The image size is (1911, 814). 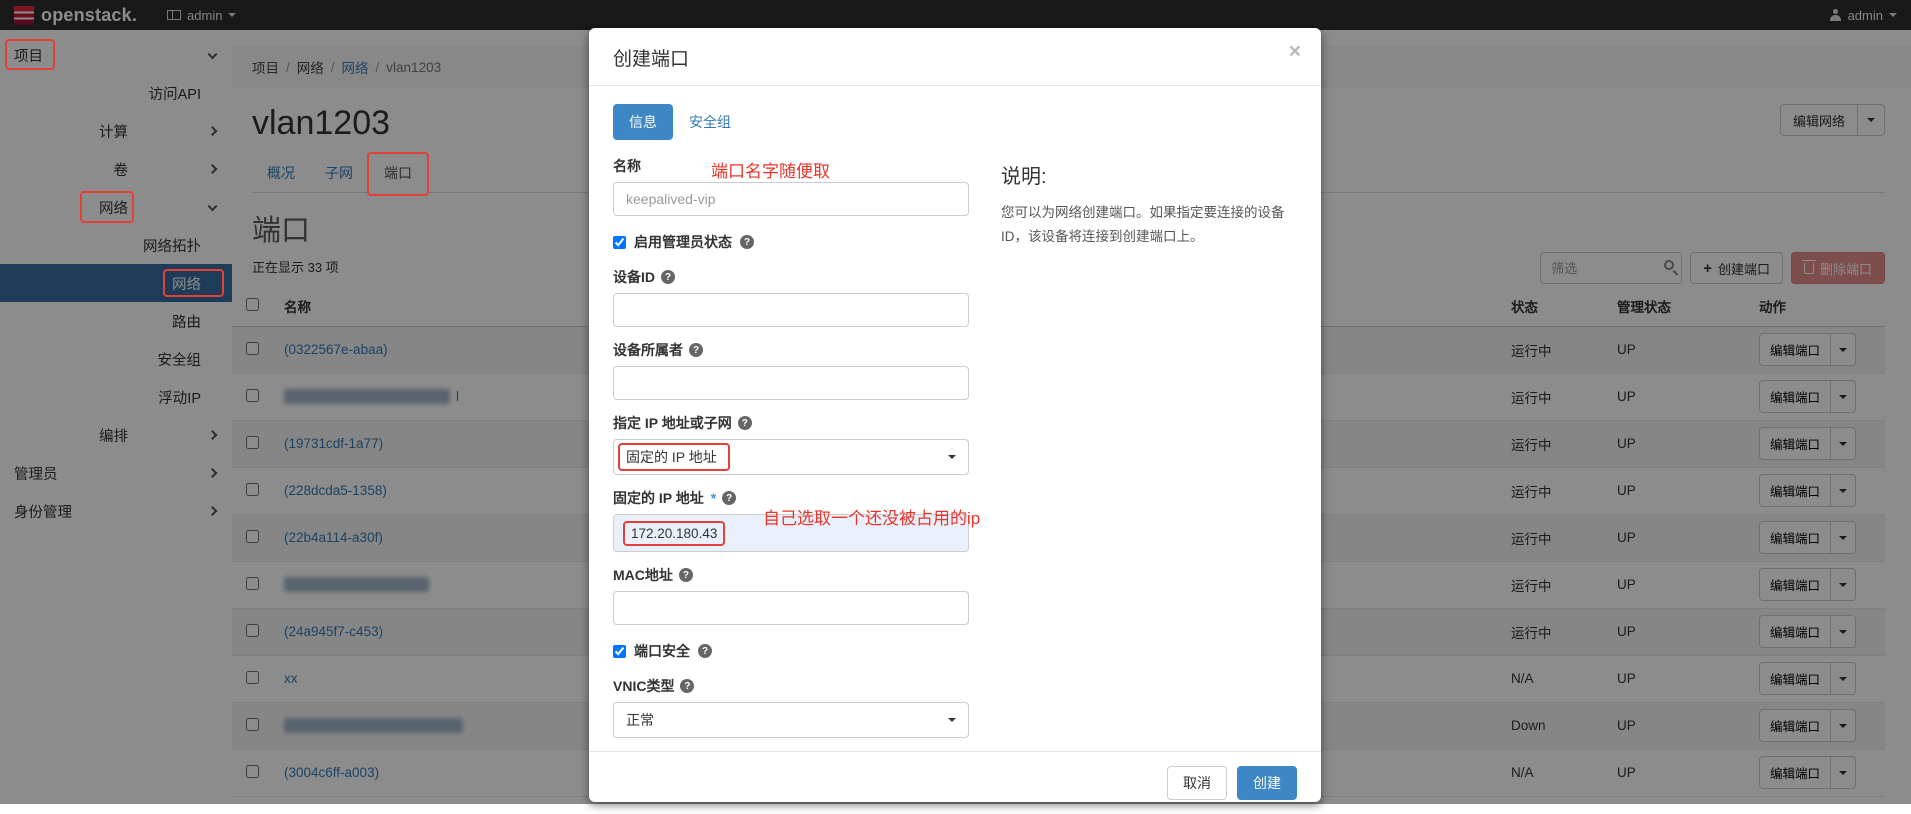 I want to click on modal-header: 创建端口 ×, so click(x=955, y=57).